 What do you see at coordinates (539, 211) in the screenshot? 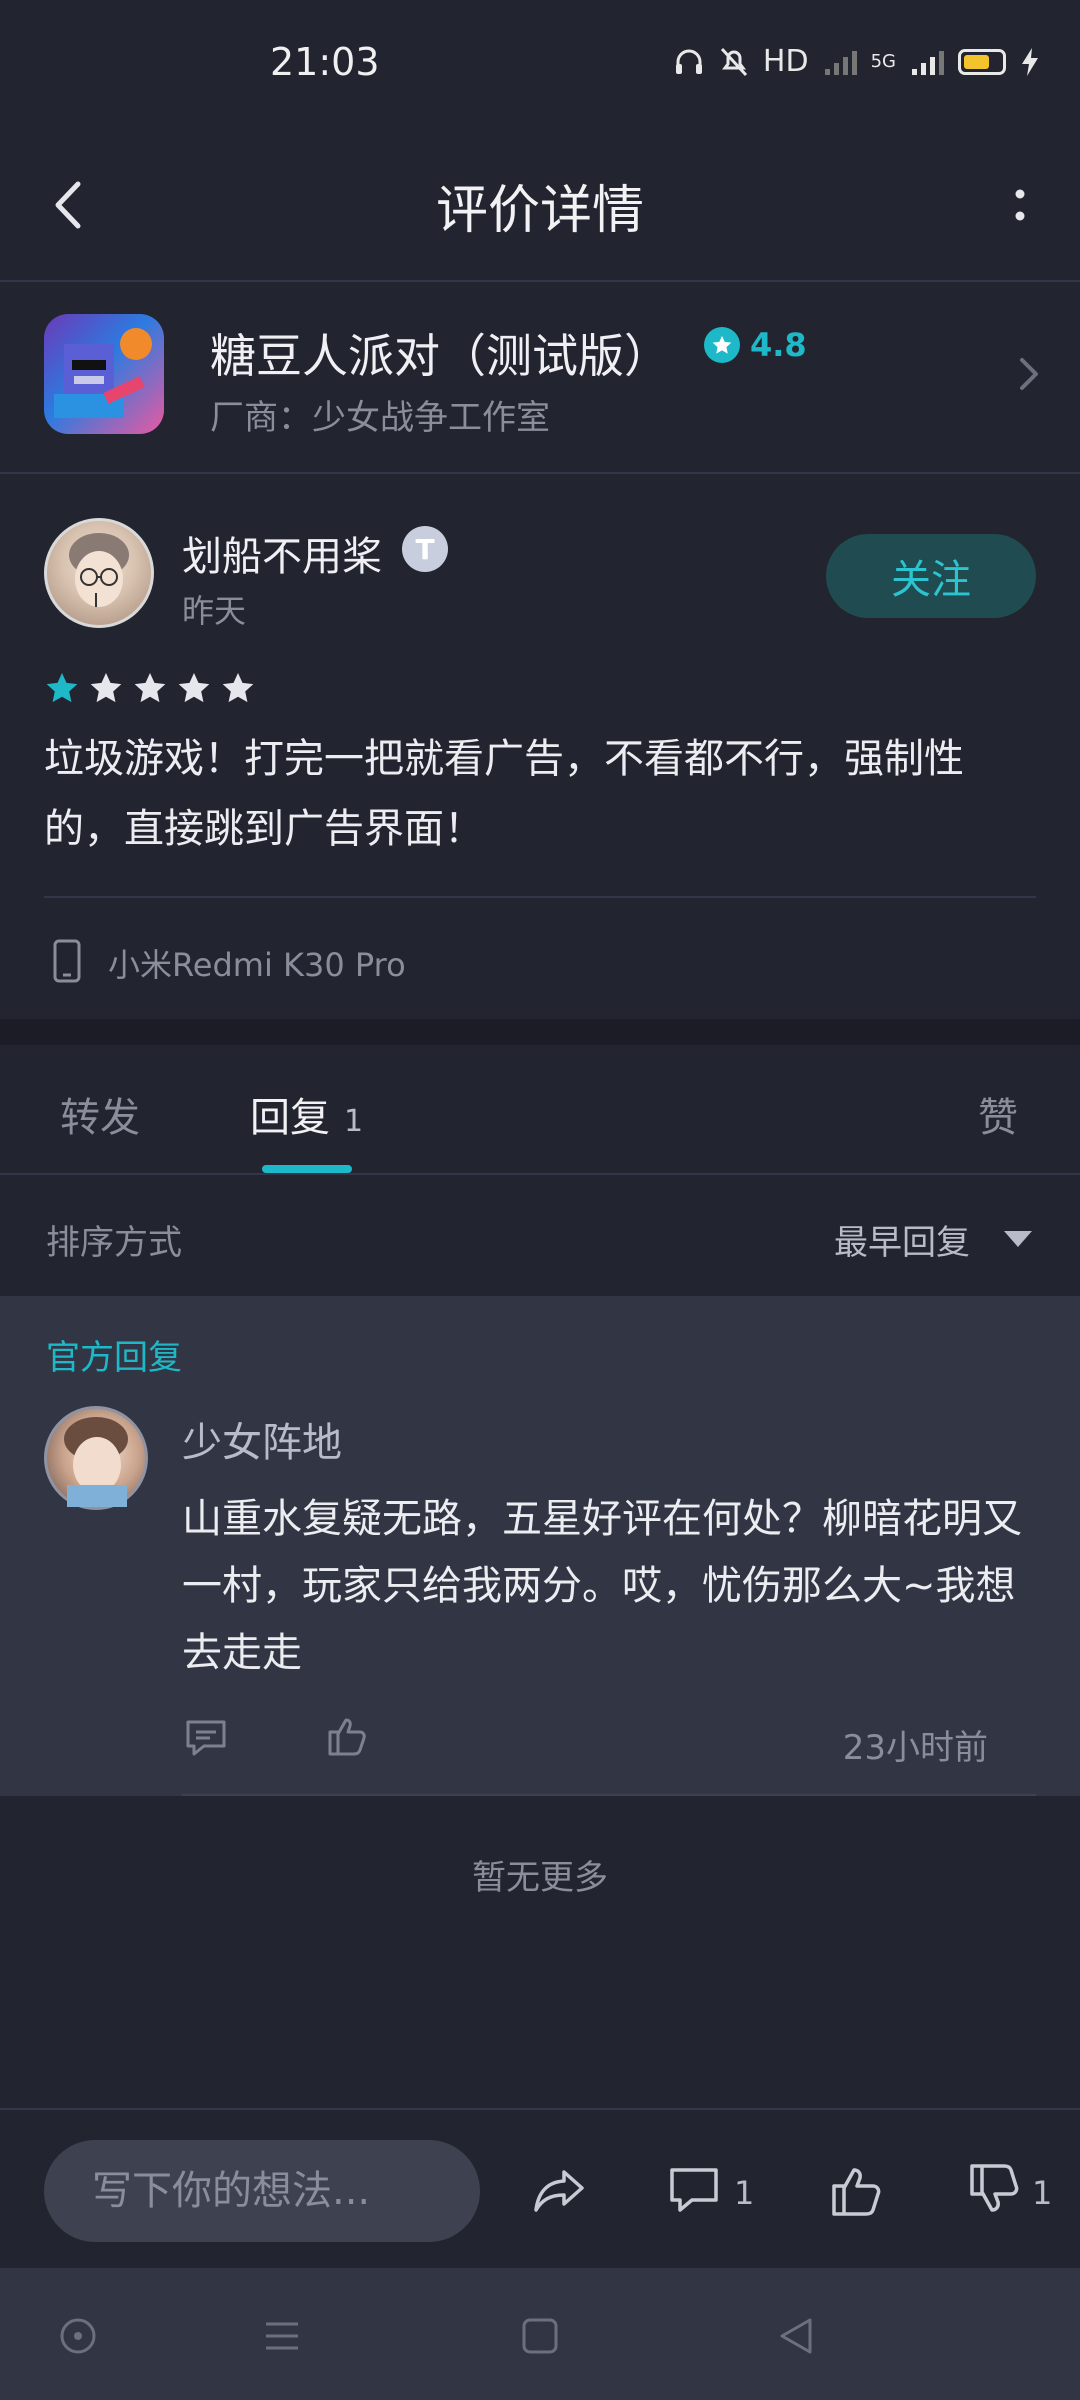
I see `page-title: 评价详情` at bounding box center [539, 211].